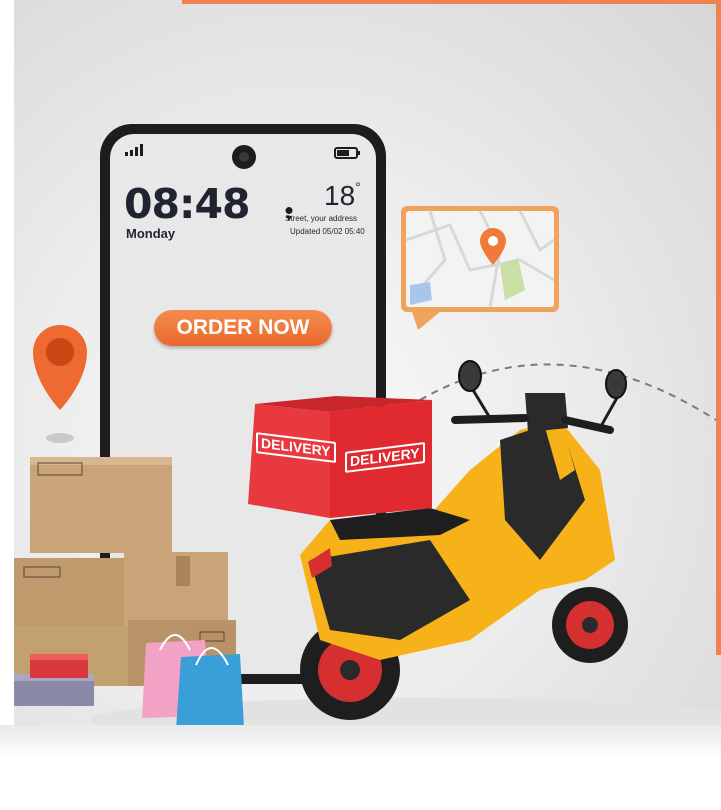 This screenshot has width=721, height=810. I want to click on order-now-button: ORDER NOW, so click(243, 328).